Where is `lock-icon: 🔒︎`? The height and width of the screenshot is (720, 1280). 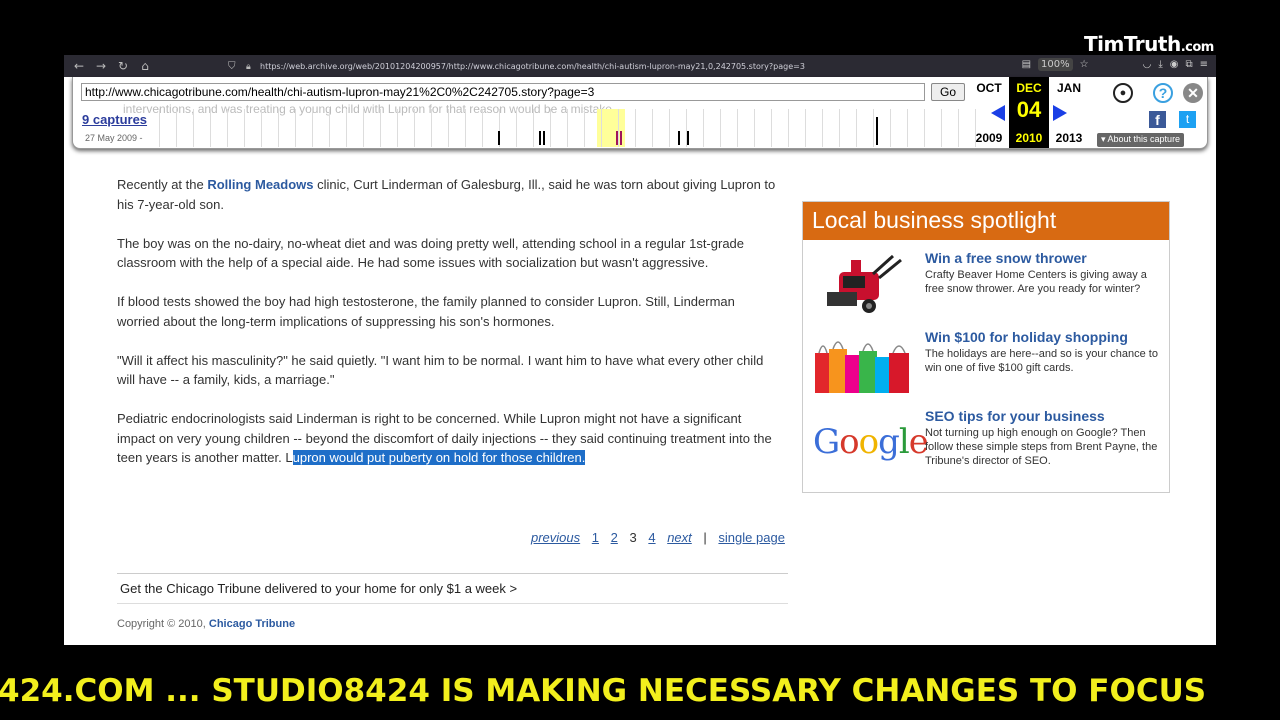 lock-icon: 🔒︎ is located at coordinates (248, 66).